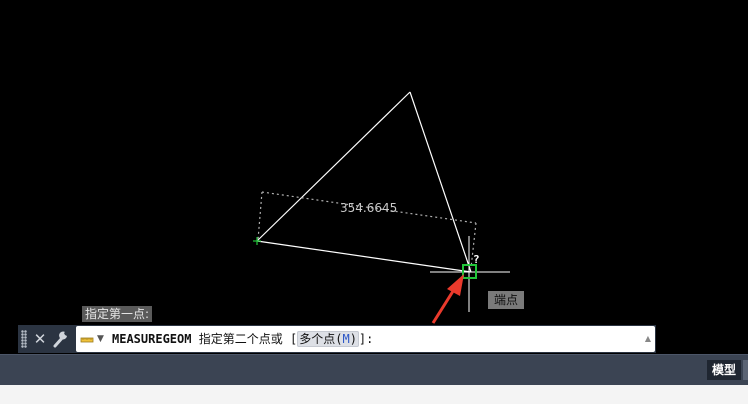 This screenshot has height=404, width=748. What do you see at coordinates (745, 370) in the screenshot?
I see `status-bar-edge` at bounding box center [745, 370].